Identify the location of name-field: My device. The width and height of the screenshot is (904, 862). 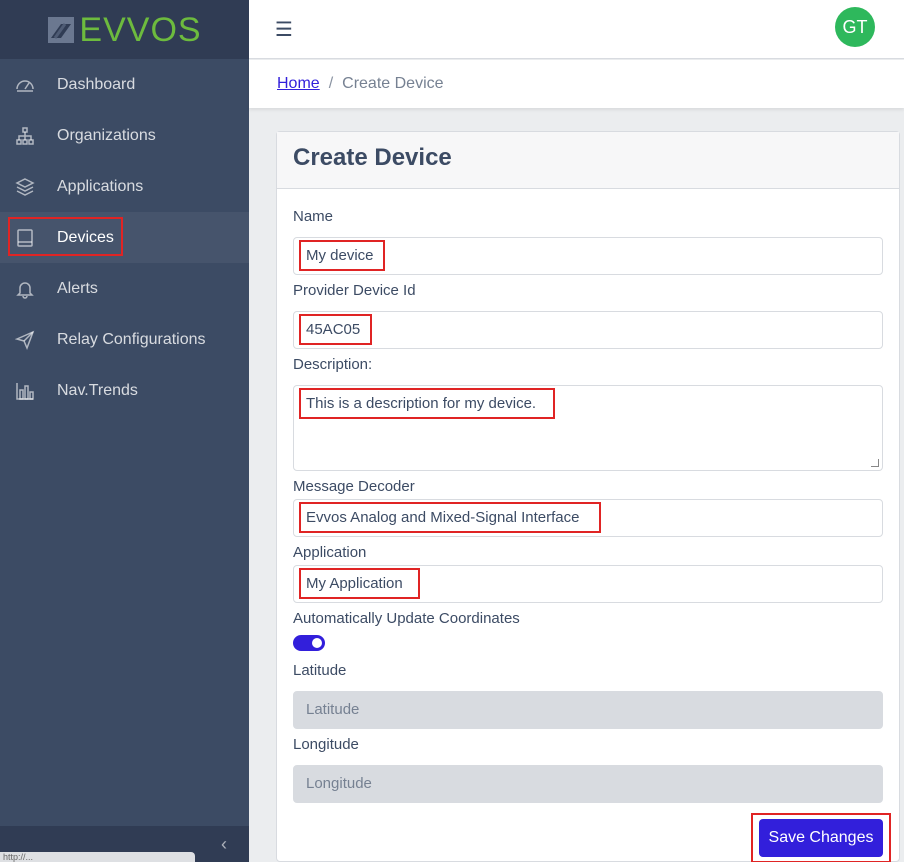
(588, 256).